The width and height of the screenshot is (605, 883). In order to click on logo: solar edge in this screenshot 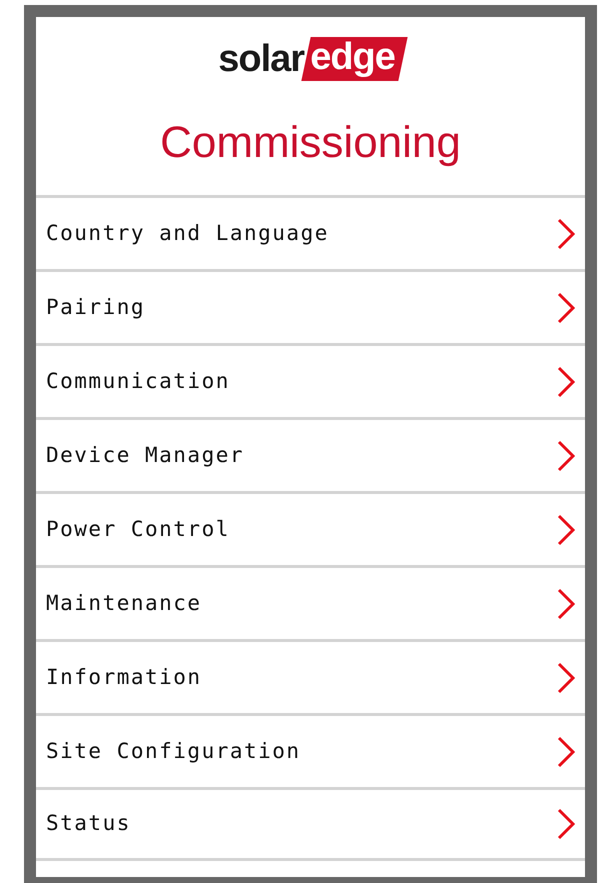, I will do `click(310, 59)`.